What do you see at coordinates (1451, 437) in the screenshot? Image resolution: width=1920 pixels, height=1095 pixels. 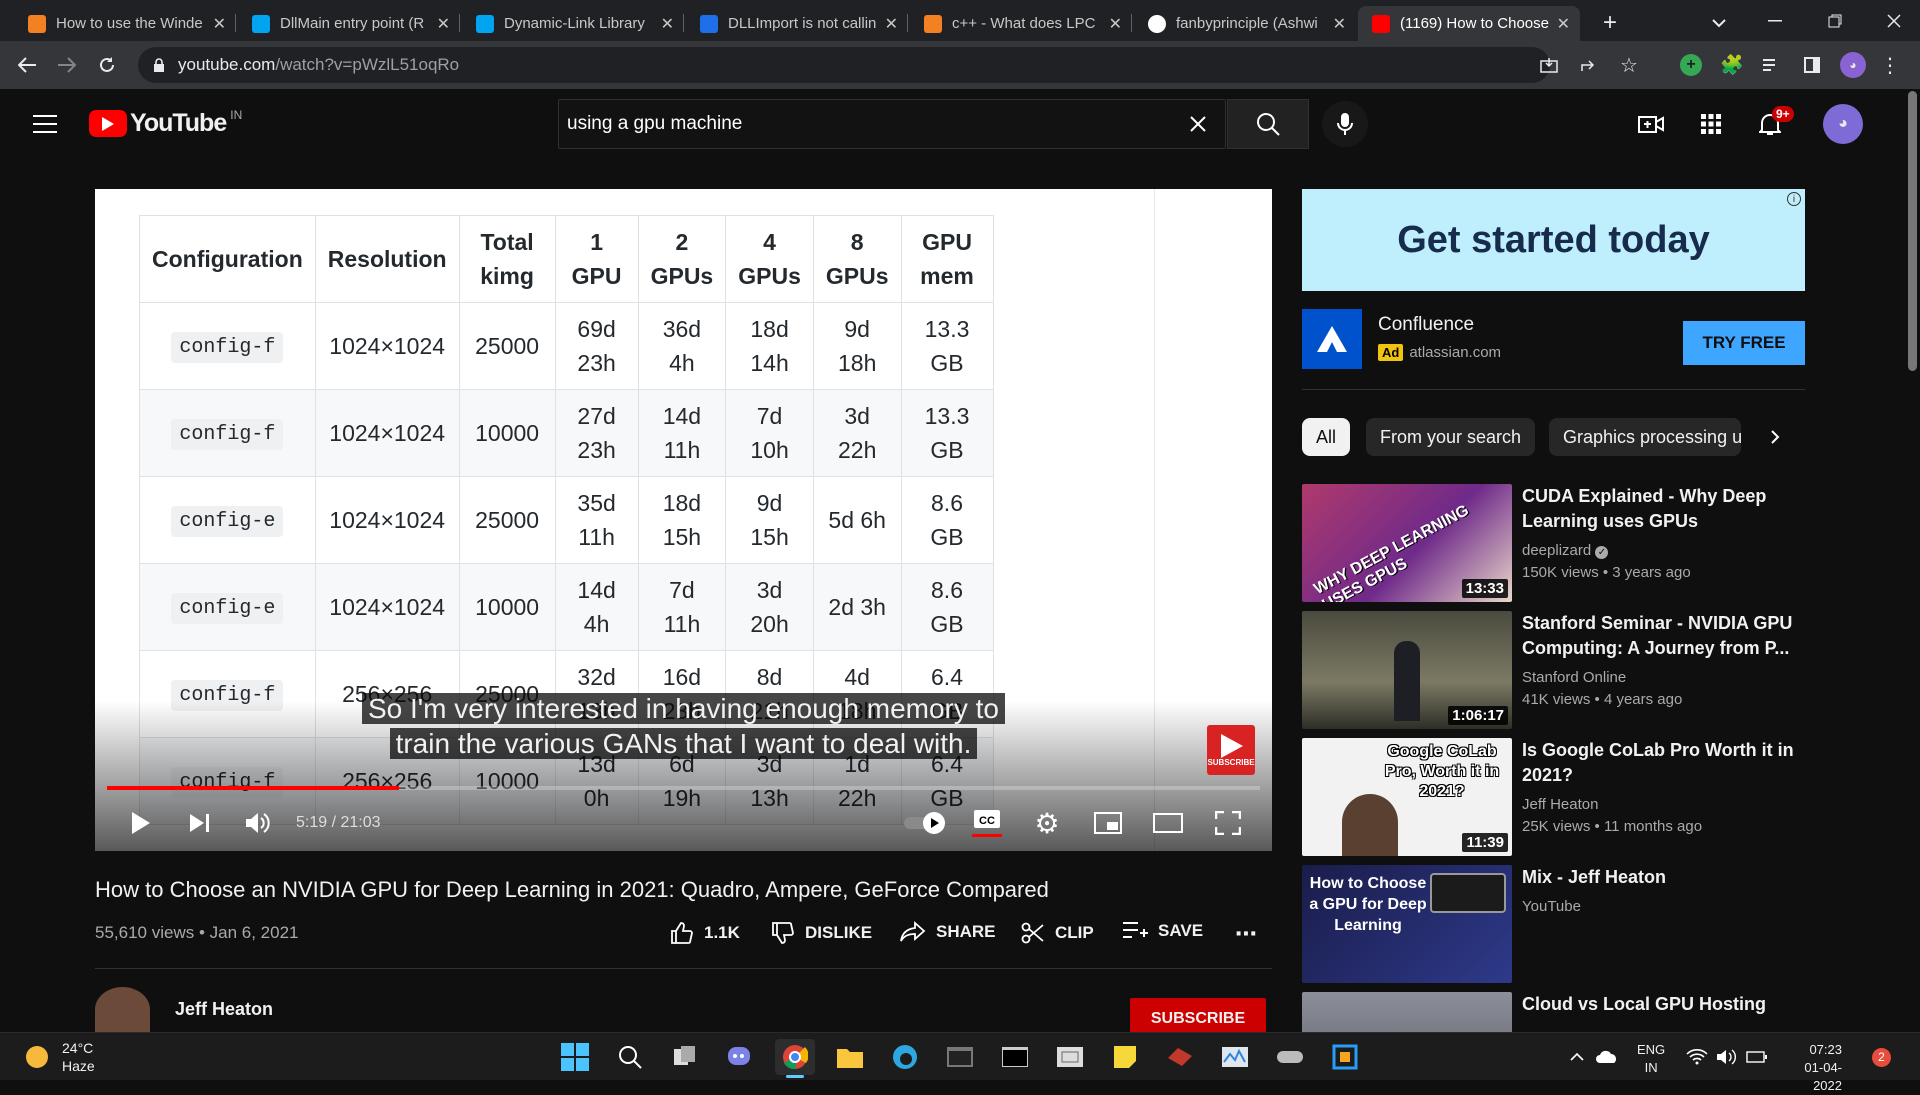 I see `chip-from-your-search: From your search` at bounding box center [1451, 437].